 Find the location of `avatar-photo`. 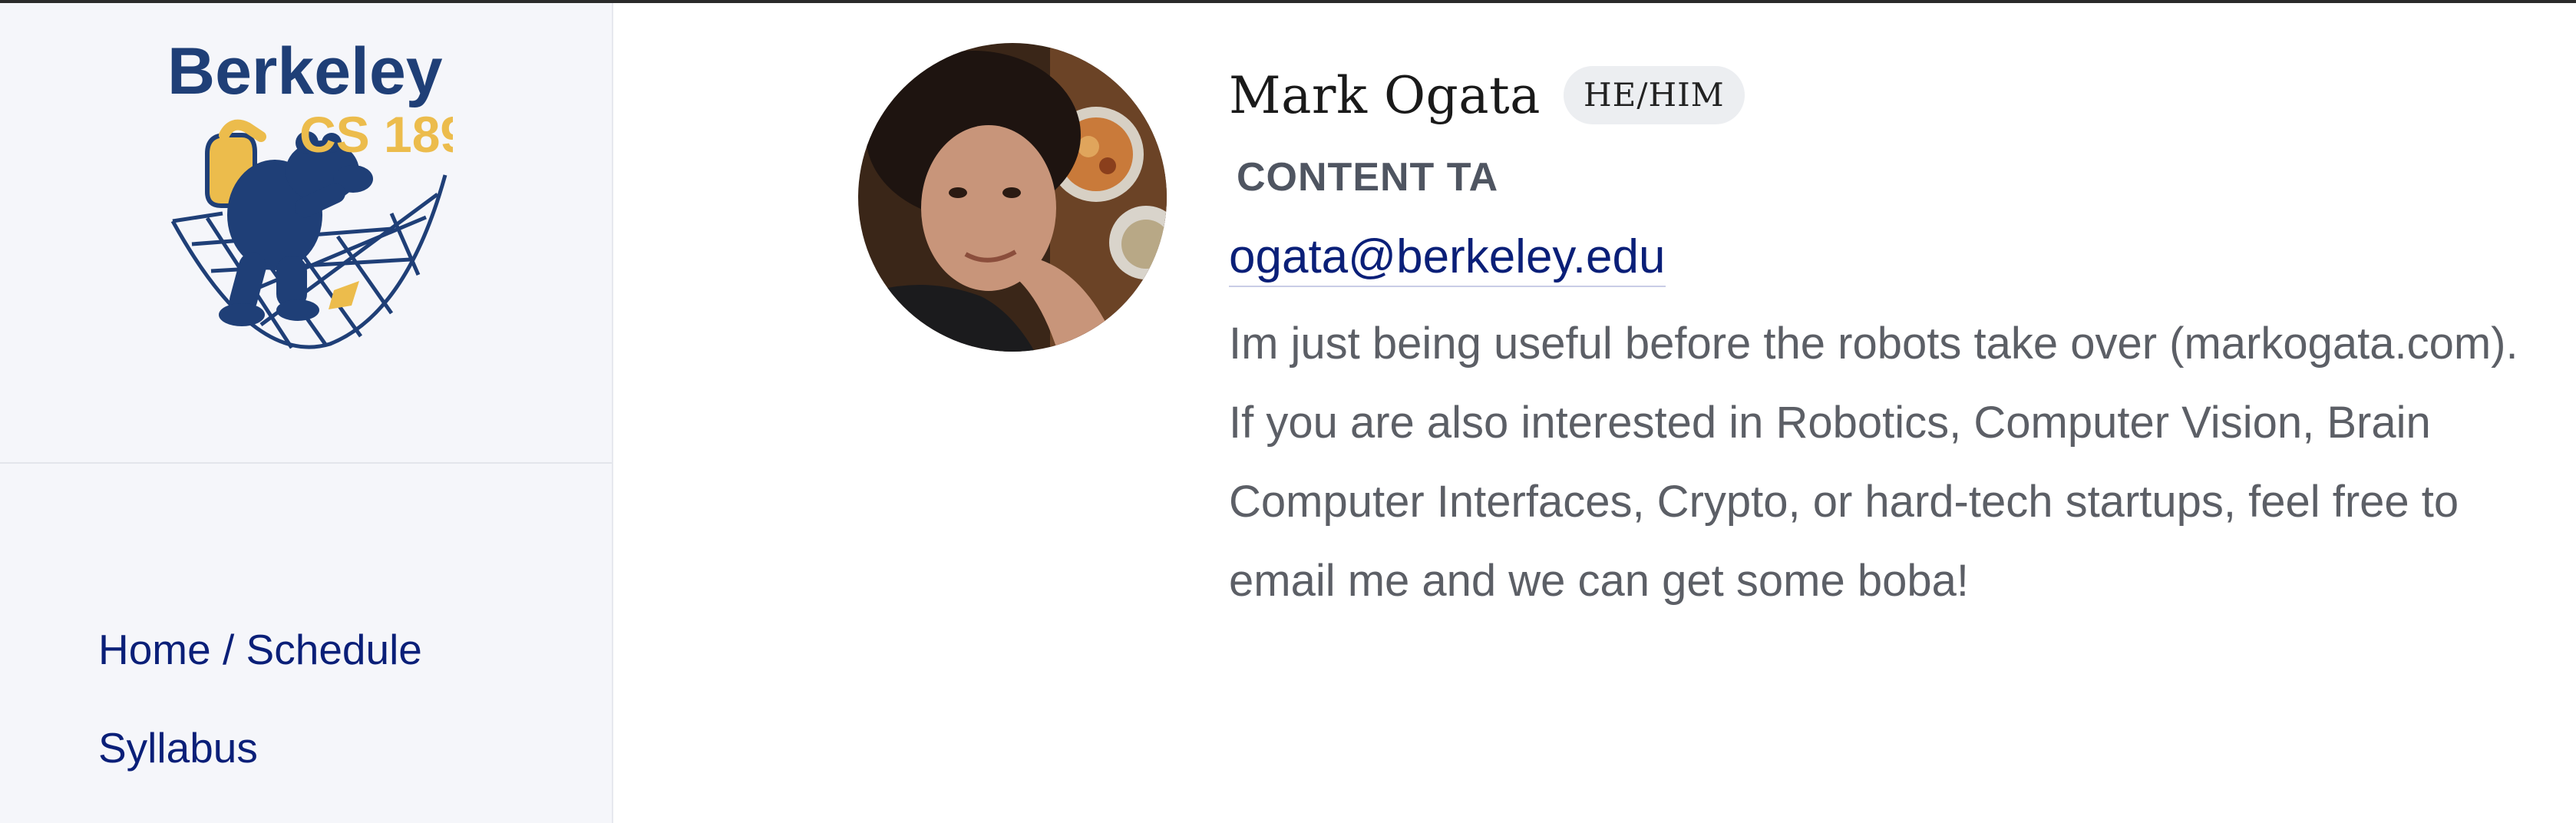

avatar-photo is located at coordinates (1012, 197).